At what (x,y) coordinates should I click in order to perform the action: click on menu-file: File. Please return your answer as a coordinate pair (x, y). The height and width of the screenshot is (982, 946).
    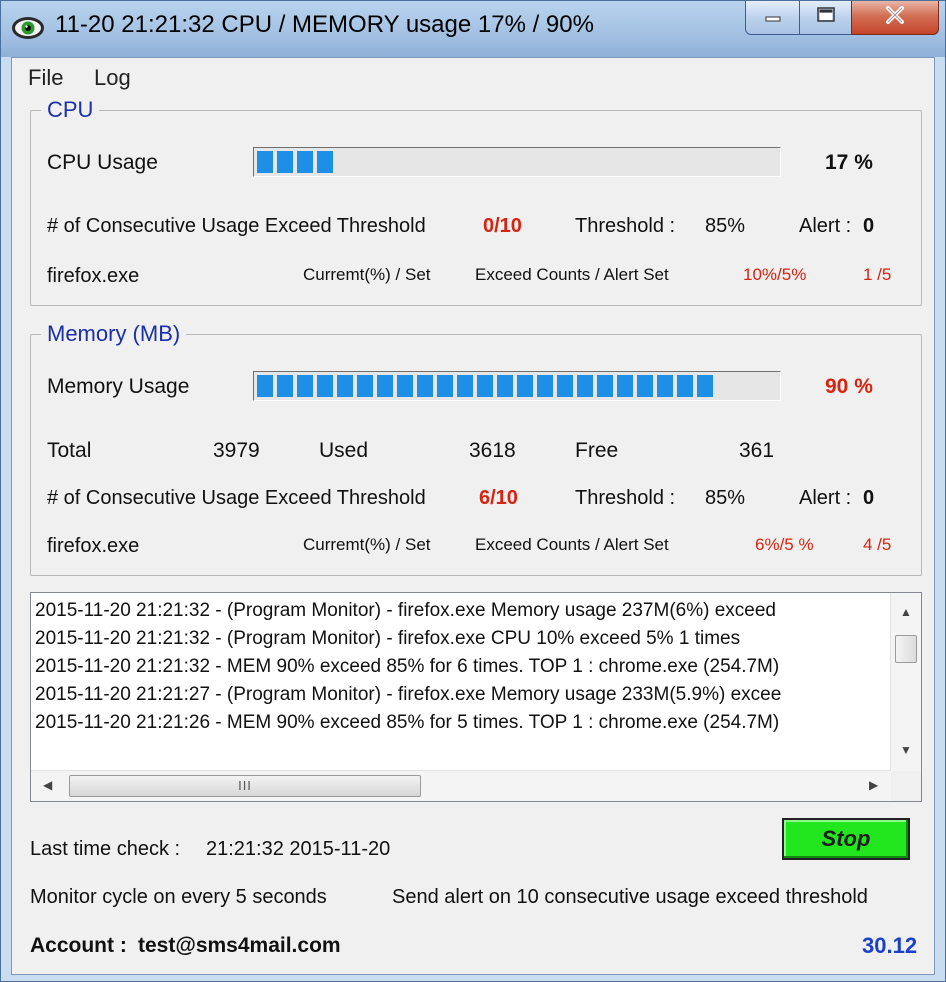
    Looking at the image, I should click on (45, 78).